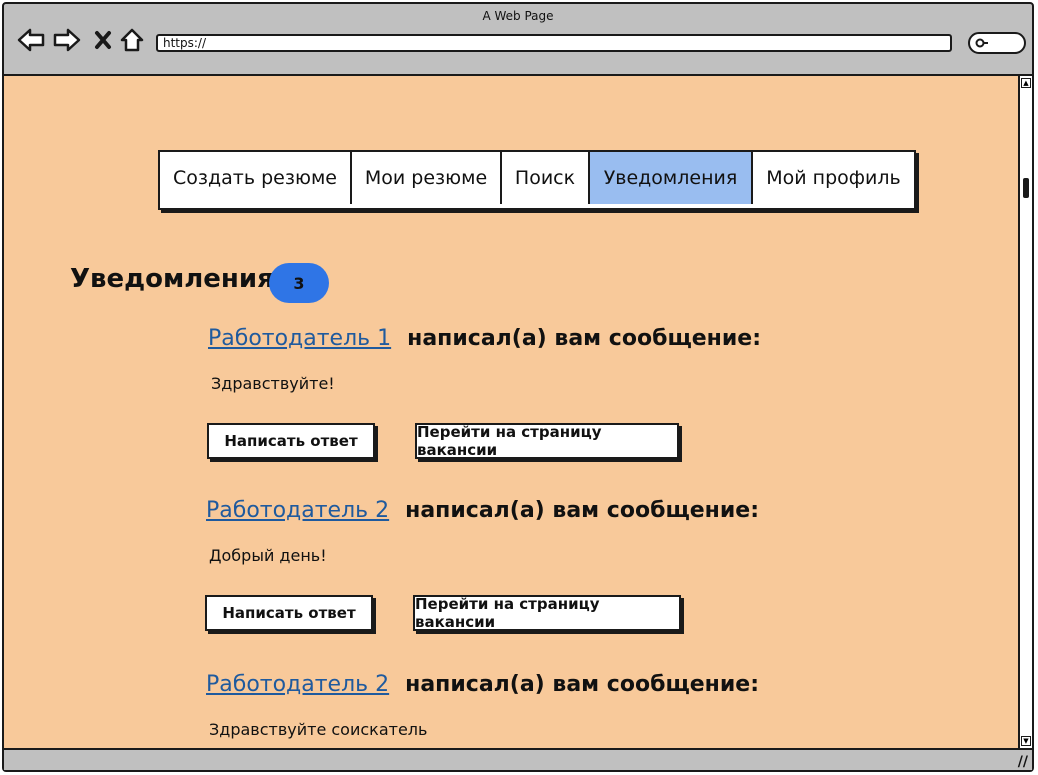  I want to click on home-icon, so click(132, 40).